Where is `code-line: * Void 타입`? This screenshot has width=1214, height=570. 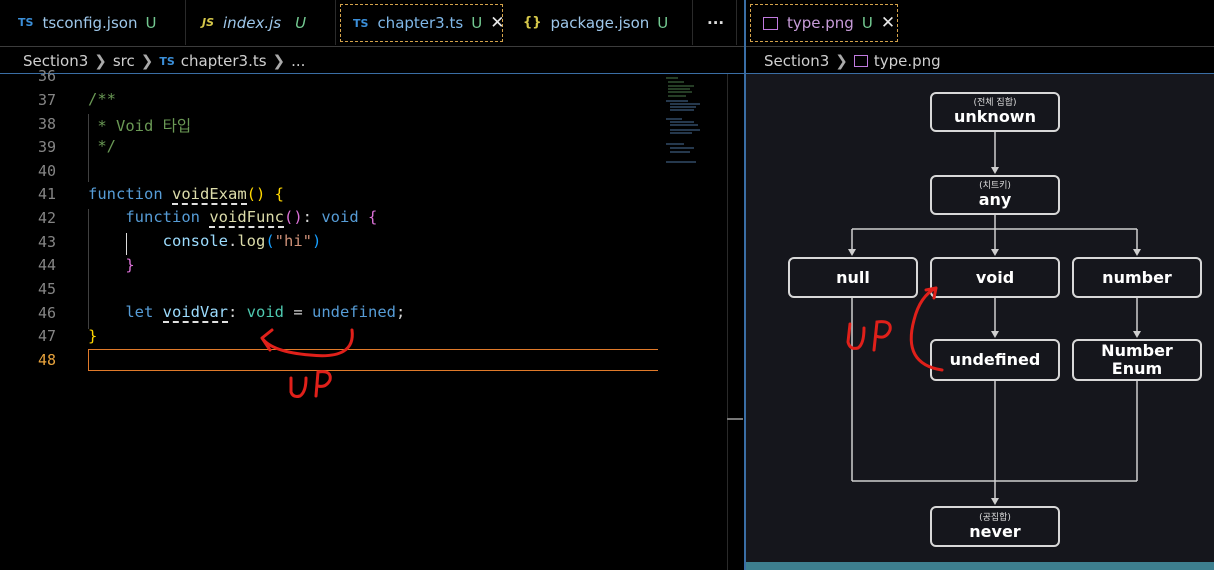
code-line: * Void 타입 is located at coordinates (140, 126).